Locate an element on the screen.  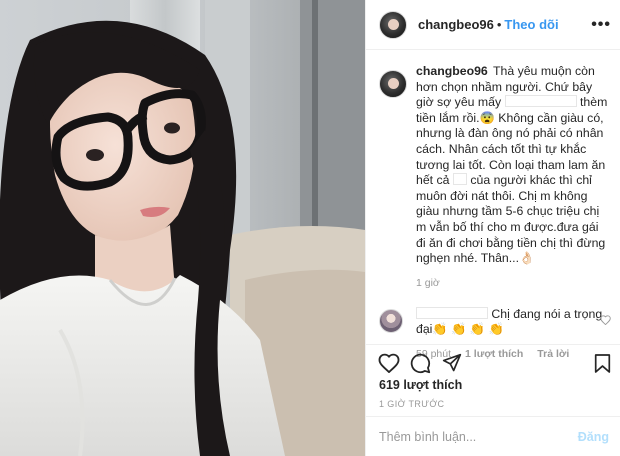
more-options-icon: ••• is located at coordinates (601, 25).